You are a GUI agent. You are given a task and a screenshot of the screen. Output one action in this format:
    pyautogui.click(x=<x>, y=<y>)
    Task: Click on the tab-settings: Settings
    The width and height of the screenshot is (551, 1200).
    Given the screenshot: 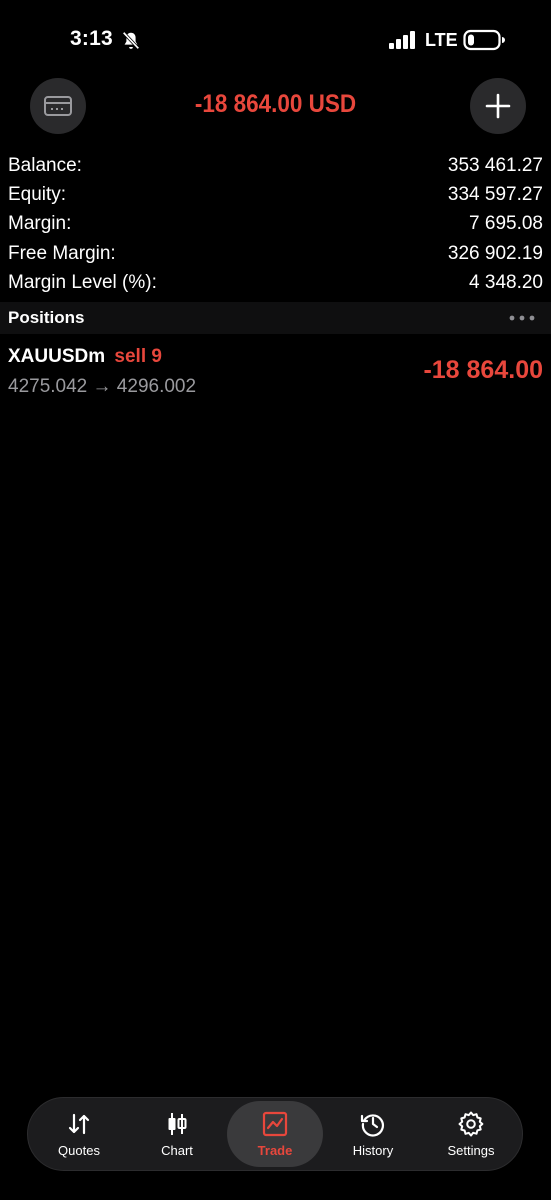 What is the action you would take?
    pyautogui.click(x=471, y=1134)
    